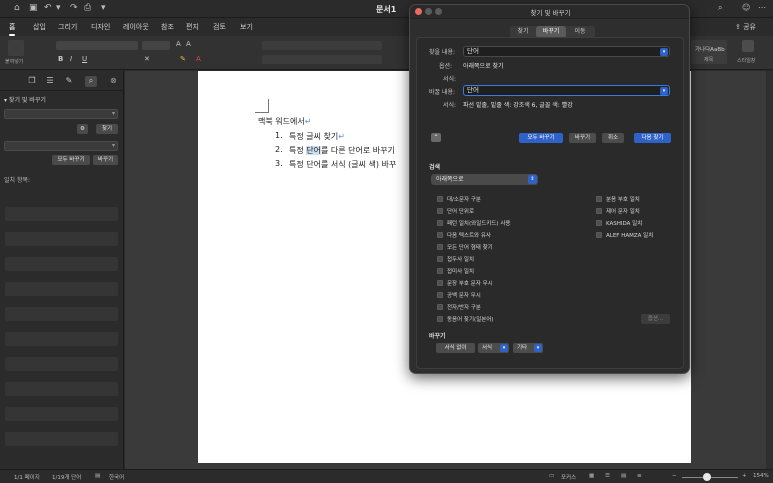 The image size is (773, 483). I want to click on option-ignore-punctuation: 문장 부호 문자 무시, so click(465, 283).